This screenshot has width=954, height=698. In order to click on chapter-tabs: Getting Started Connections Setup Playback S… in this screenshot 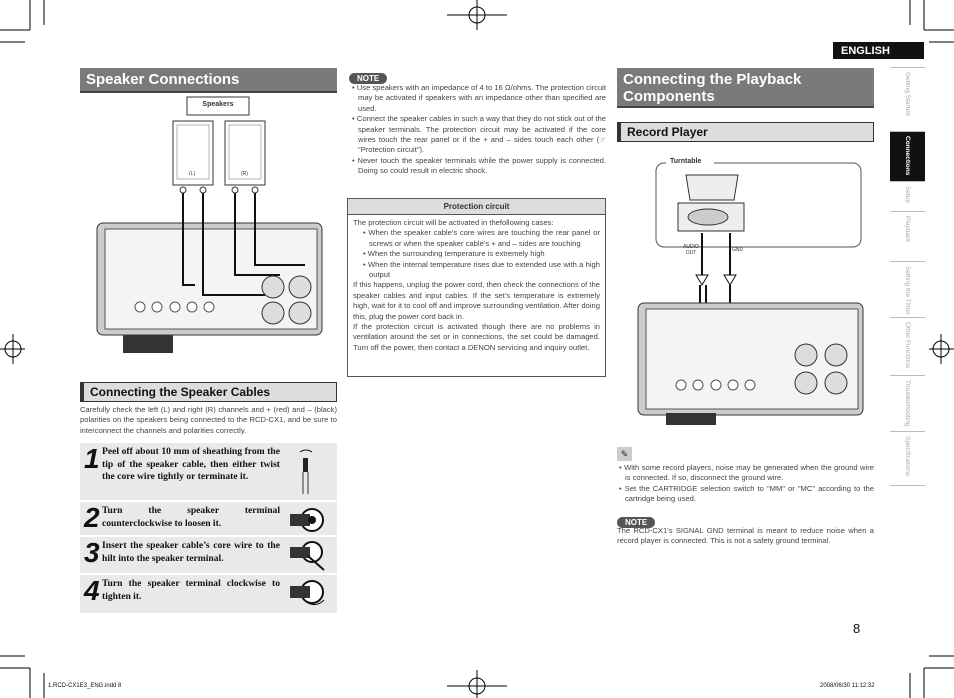, I will do `click(907, 276)`.